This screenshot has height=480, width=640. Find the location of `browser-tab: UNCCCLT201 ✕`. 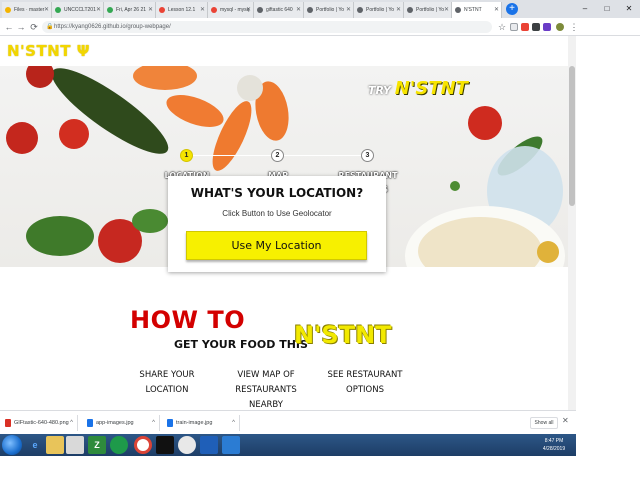

browser-tab: UNCCCLT201 ✕ is located at coordinates (78, 10).